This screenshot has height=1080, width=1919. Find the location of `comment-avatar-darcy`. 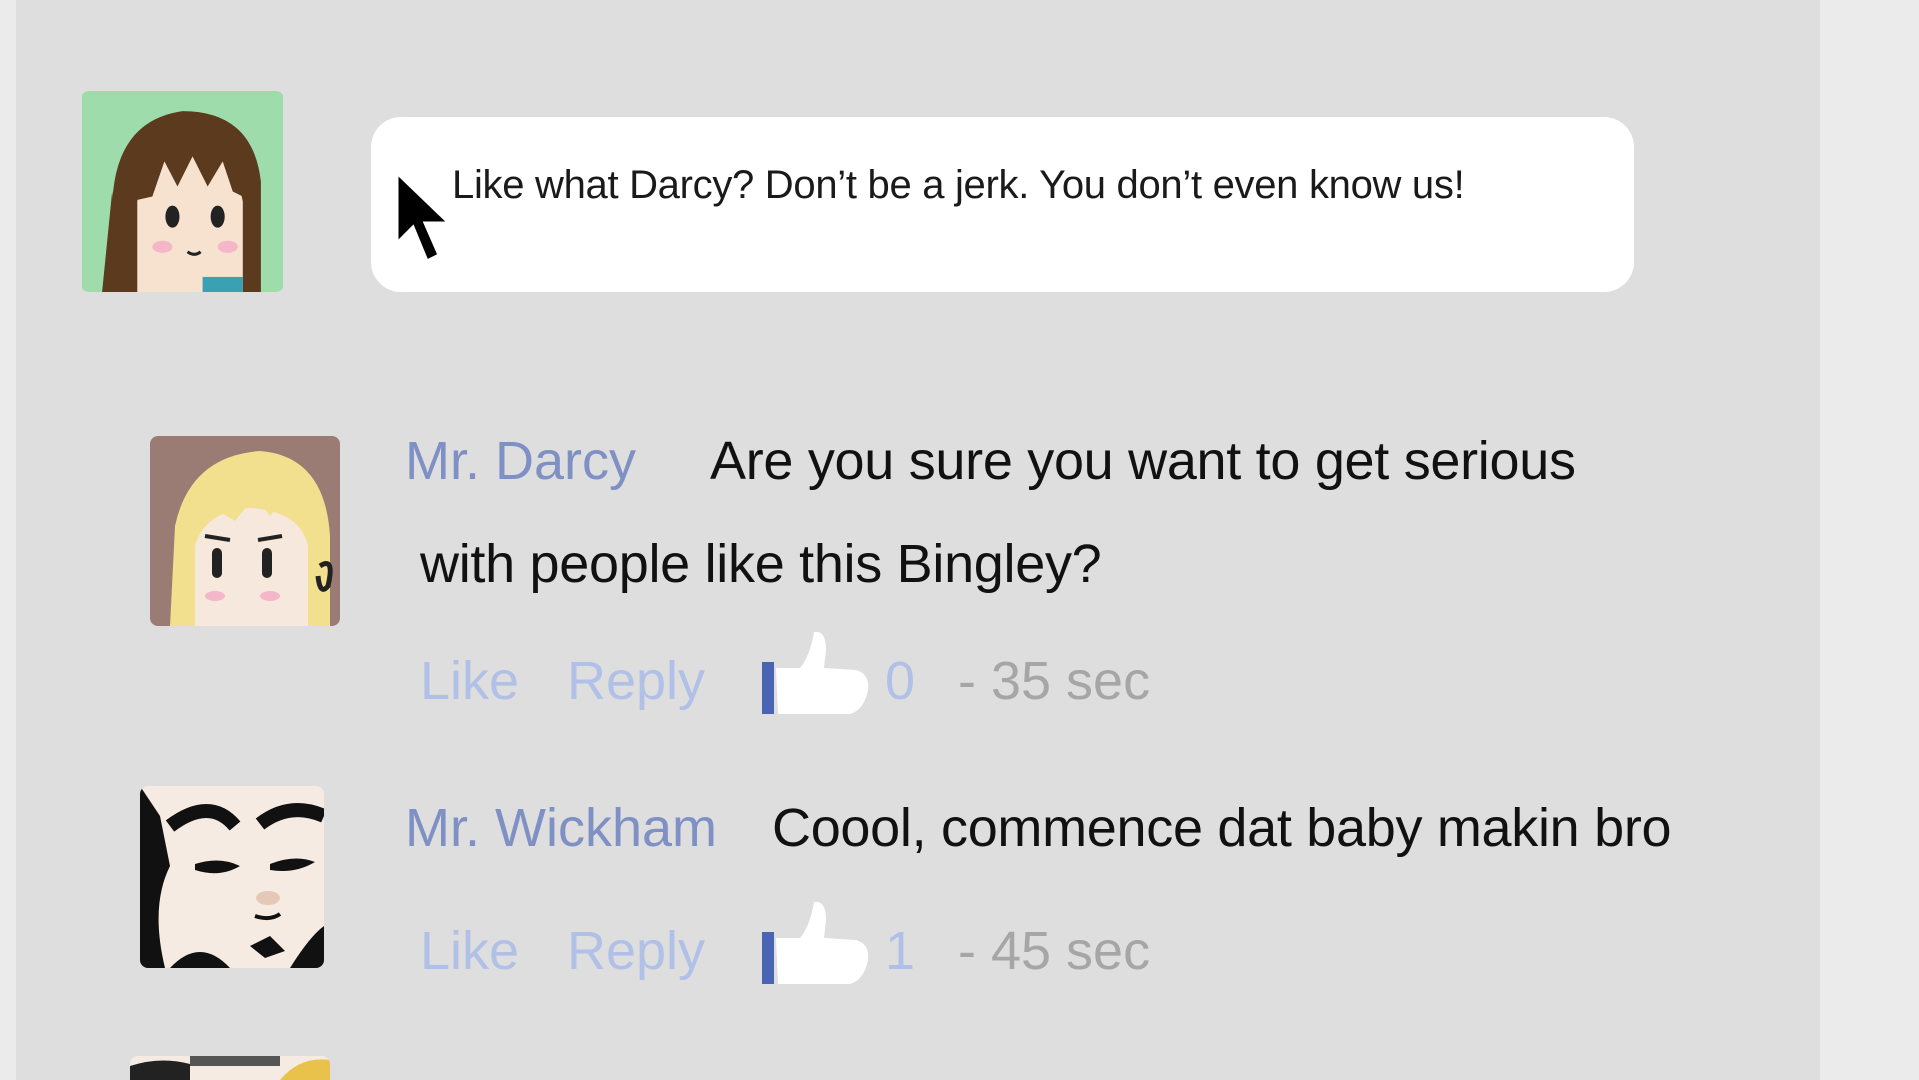

comment-avatar-darcy is located at coordinates (245, 531).